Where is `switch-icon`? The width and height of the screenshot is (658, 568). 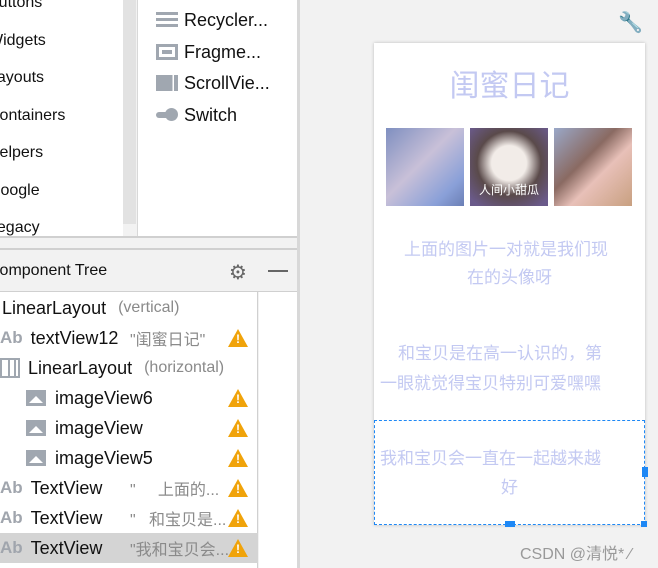 switch-icon is located at coordinates (167, 115).